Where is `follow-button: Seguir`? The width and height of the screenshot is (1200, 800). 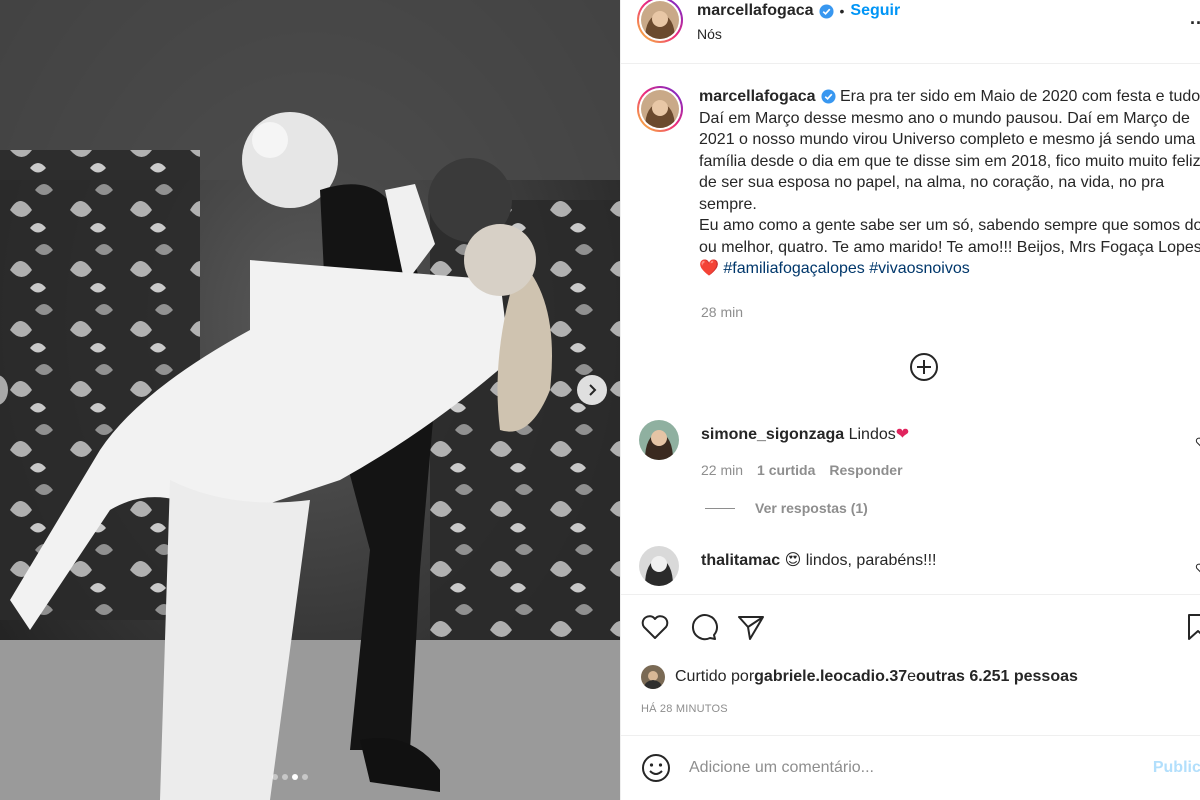
follow-button: Seguir is located at coordinates (875, 11).